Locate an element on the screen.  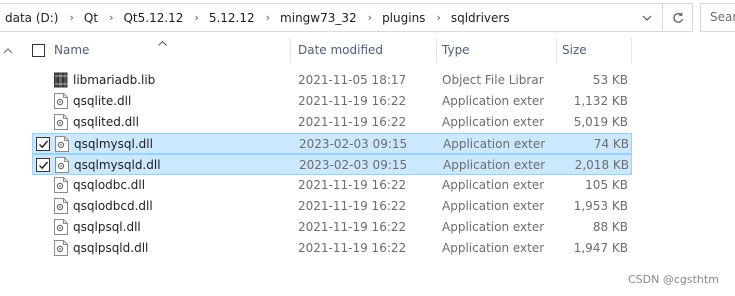
file-size: 105 KB is located at coordinates (606, 185).